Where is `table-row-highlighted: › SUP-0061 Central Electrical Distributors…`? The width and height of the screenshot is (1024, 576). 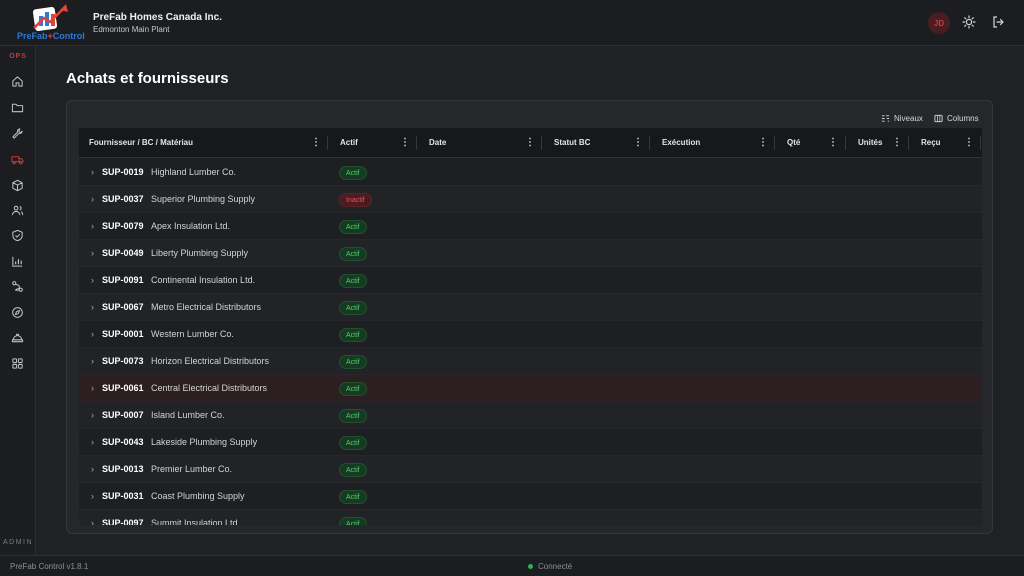 table-row-highlighted: › SUP-0061 Central Electrical Distributors… is located at coordinates (530, 388).